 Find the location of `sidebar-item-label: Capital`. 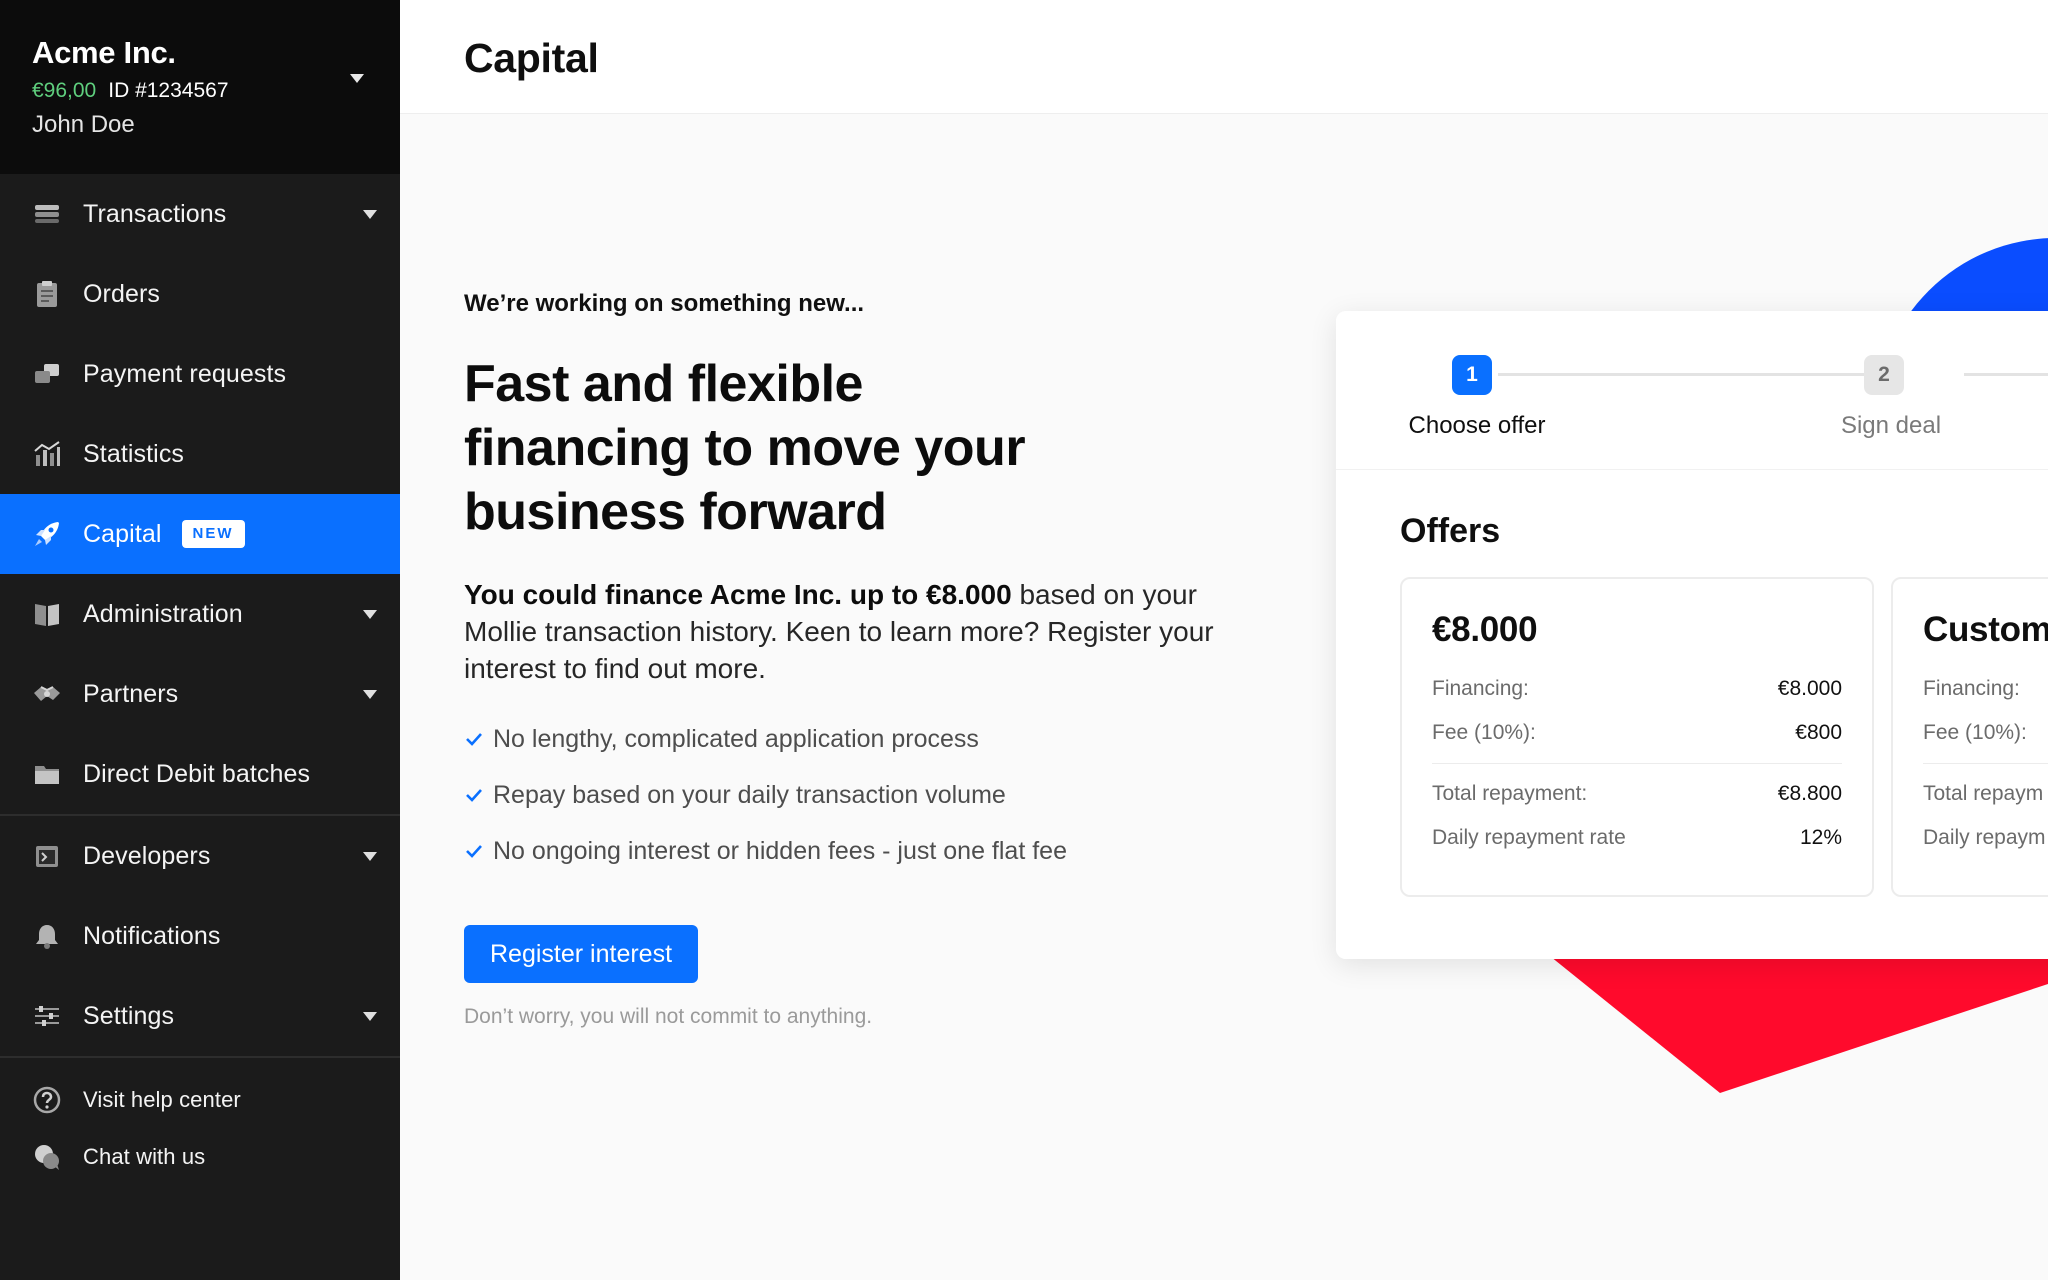

sidebar-item-label: Capital is located at coordinates (122, 534).